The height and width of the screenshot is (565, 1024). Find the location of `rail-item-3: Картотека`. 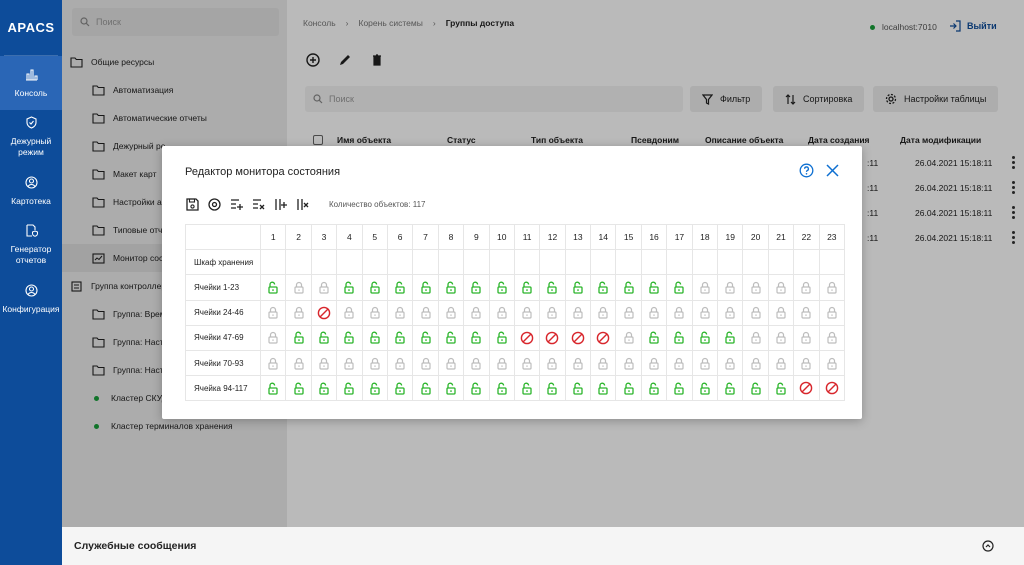

rail-item-3: Картотека is located at coordinates (31, 191).